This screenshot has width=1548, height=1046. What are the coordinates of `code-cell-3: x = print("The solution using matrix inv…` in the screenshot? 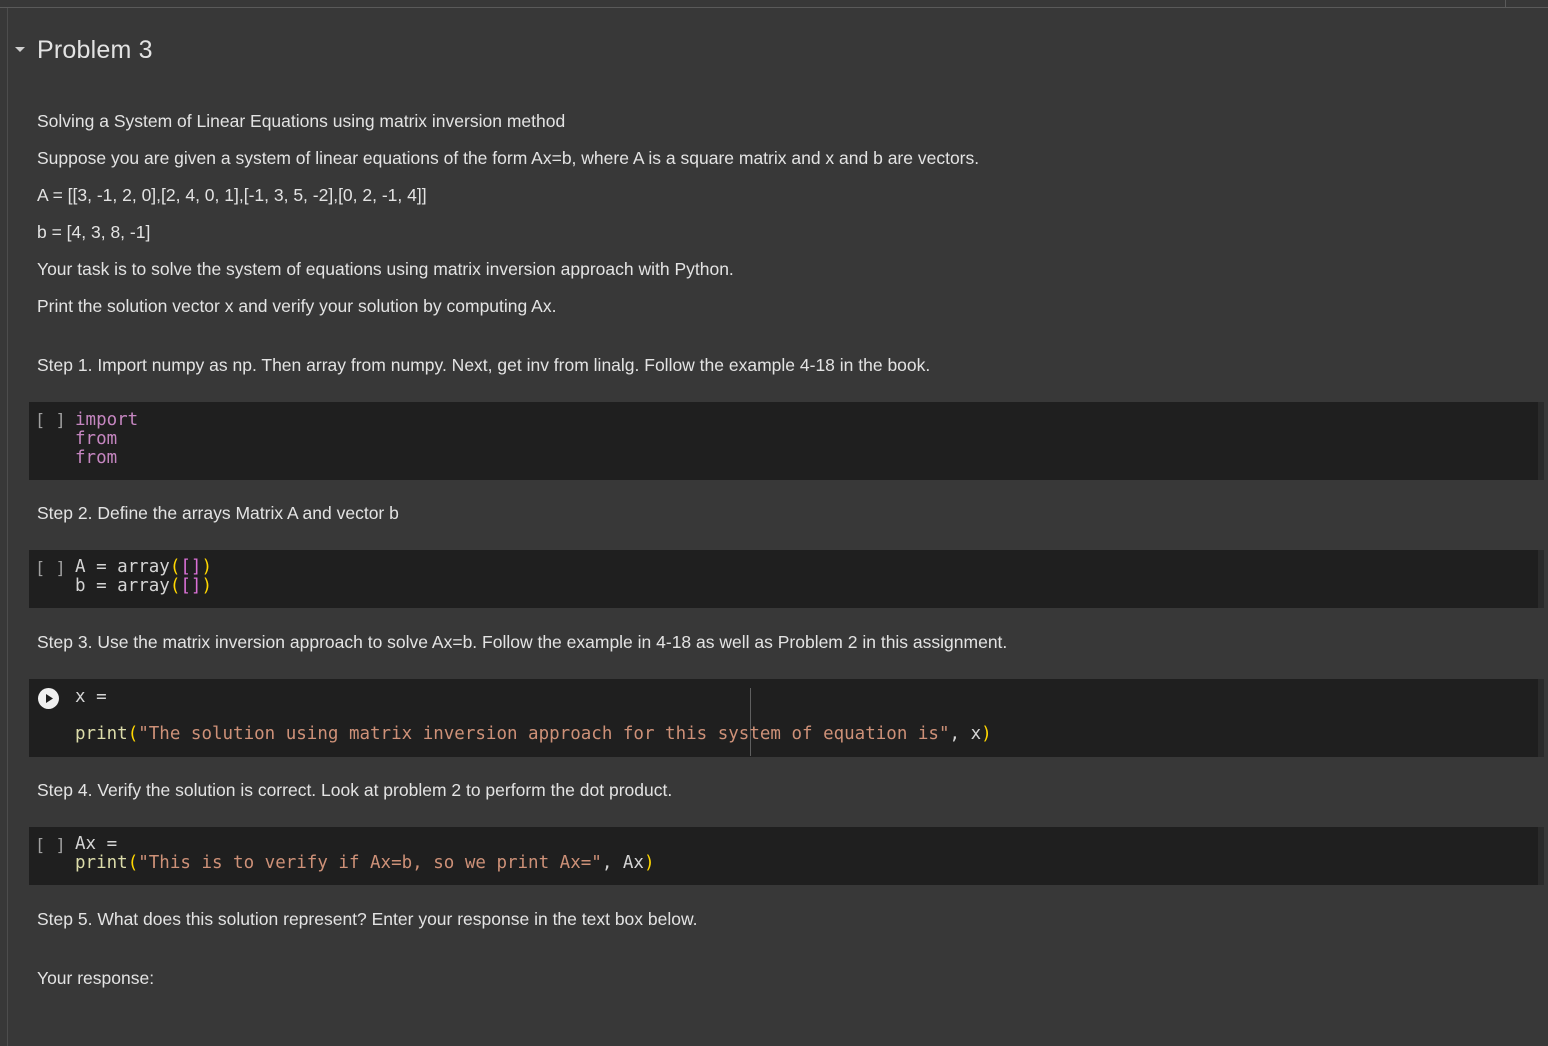 It's located at (786, 718).